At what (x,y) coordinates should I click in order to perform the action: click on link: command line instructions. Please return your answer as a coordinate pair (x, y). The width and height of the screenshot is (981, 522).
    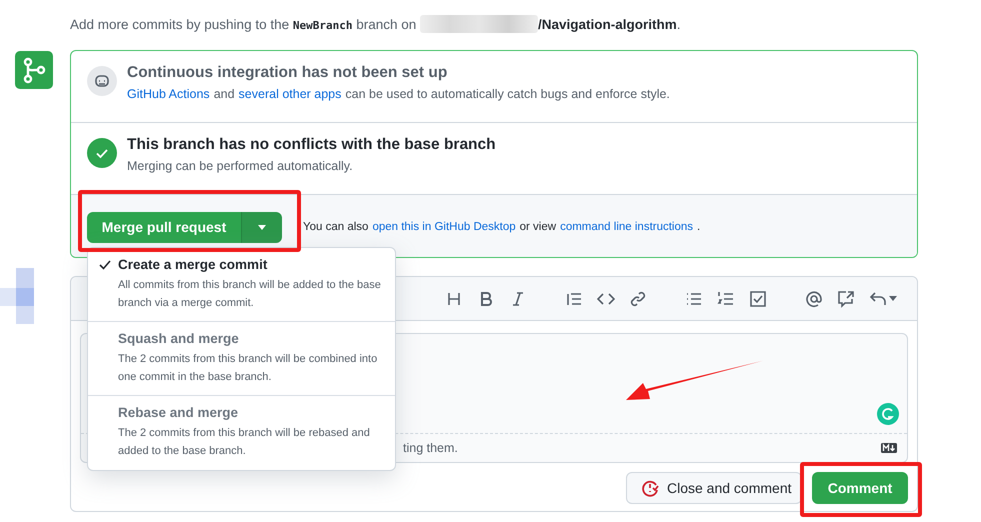
    Looking at the image, I should click on (627, 227).